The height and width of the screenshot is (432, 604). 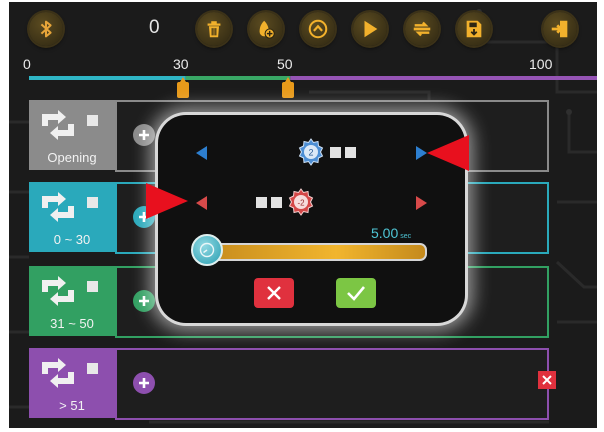 What do you see at coordinates (385, 233) in the screenshot?
I see `duration-value: 5.00` at bounding box center [385, 233].